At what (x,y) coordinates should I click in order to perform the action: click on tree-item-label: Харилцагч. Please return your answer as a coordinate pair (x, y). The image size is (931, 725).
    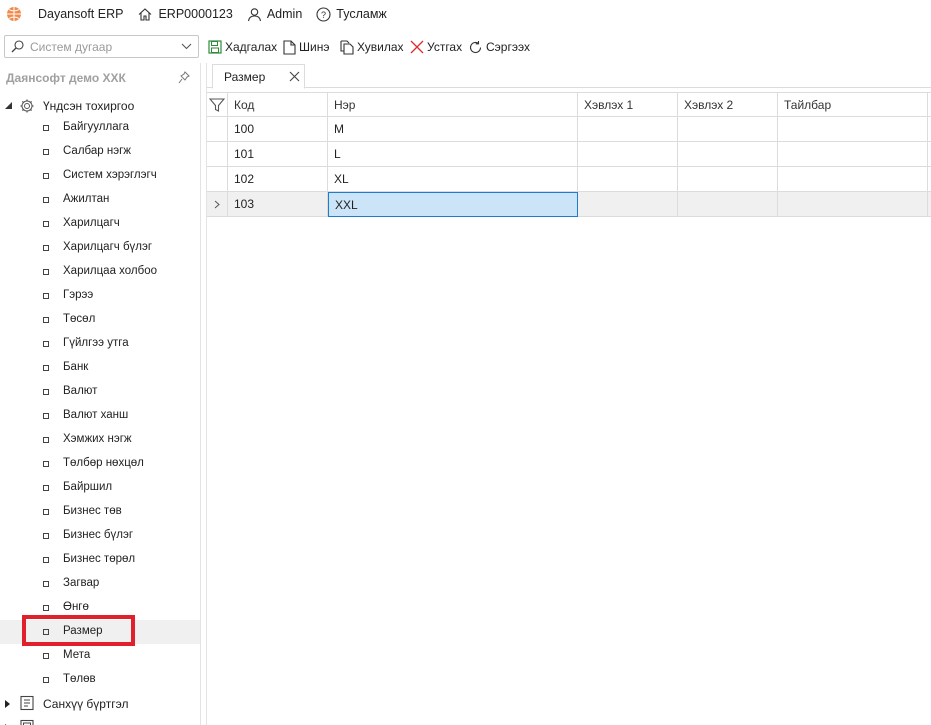
    Looking at the image, I should click on (91, 223).